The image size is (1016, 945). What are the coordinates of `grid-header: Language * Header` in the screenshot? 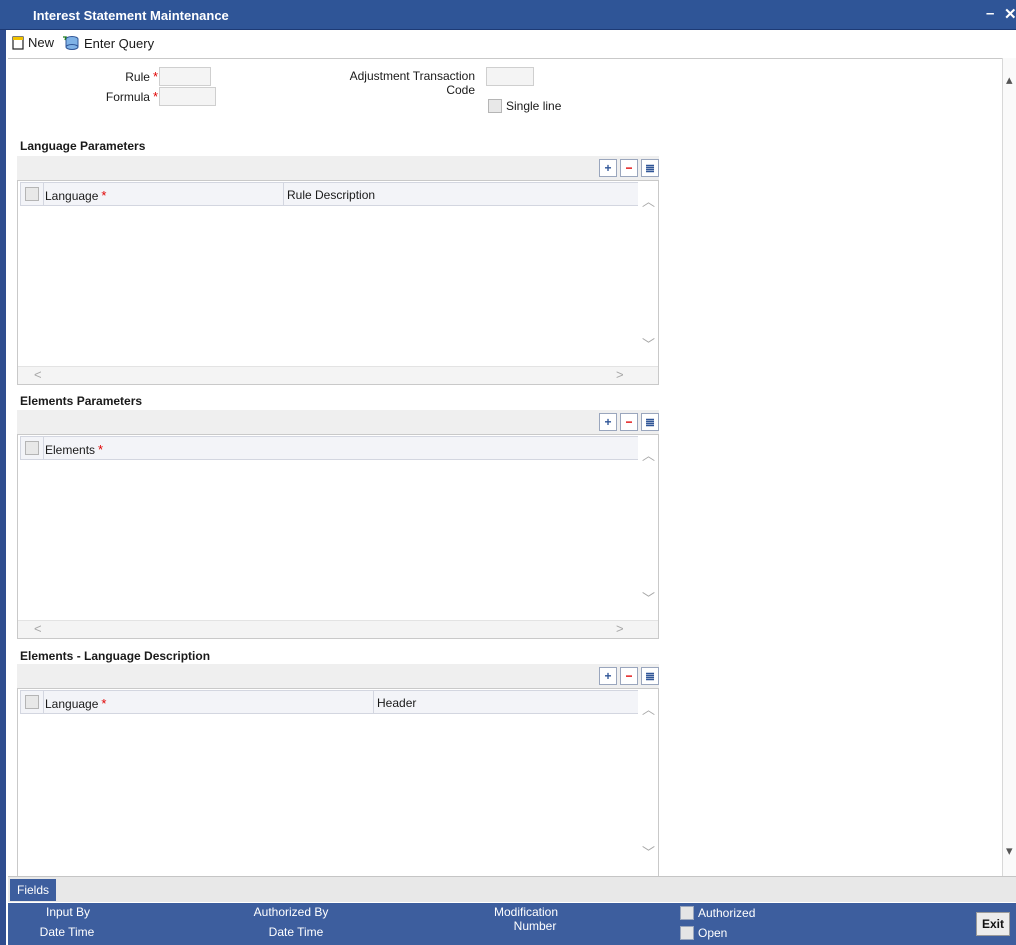 It's located at (329, 702).